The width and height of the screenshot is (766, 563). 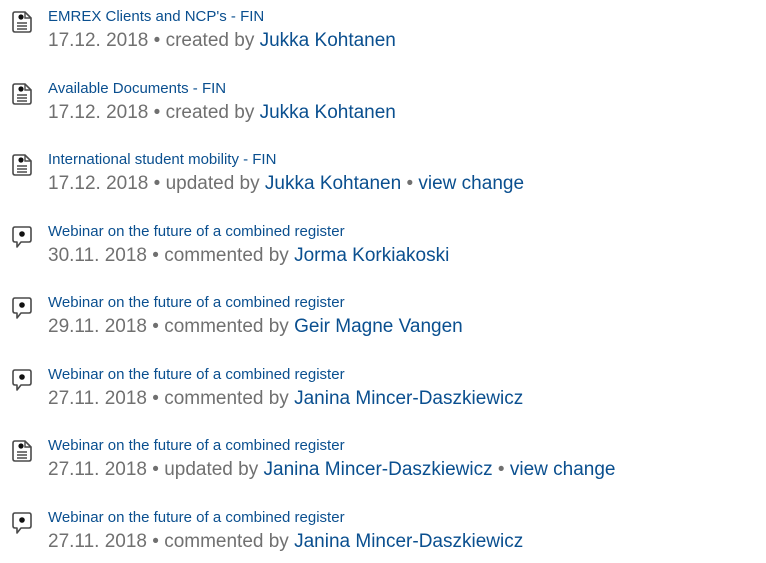 What do you see at coordinates (137, 89) in the screenshot?
I see `entry-title-link: Available Documents - FIN` at bounding box center [137, 89].